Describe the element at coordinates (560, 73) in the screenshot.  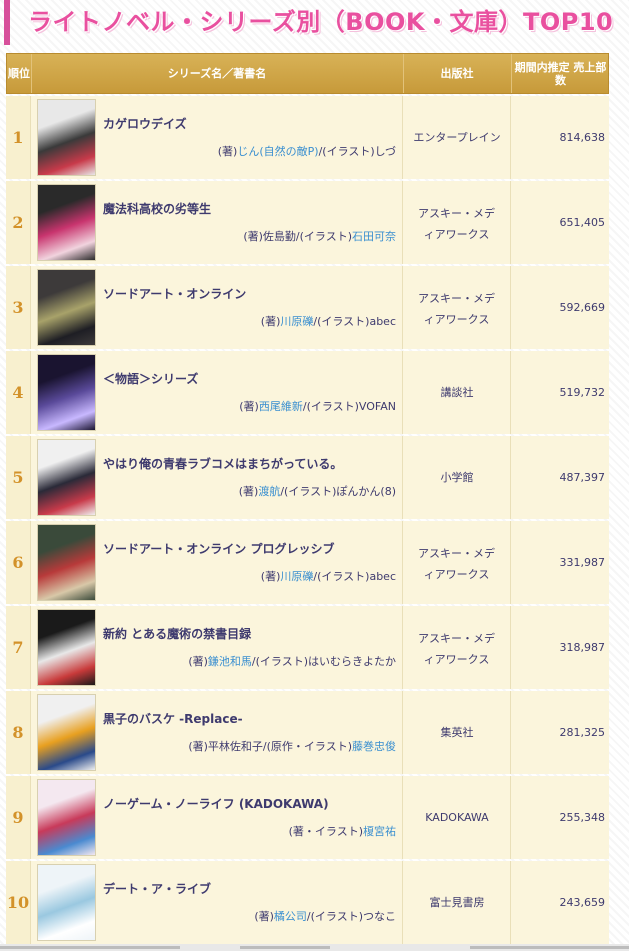
I see `column-header-sales: 期間内推定 売上部数` at that location.